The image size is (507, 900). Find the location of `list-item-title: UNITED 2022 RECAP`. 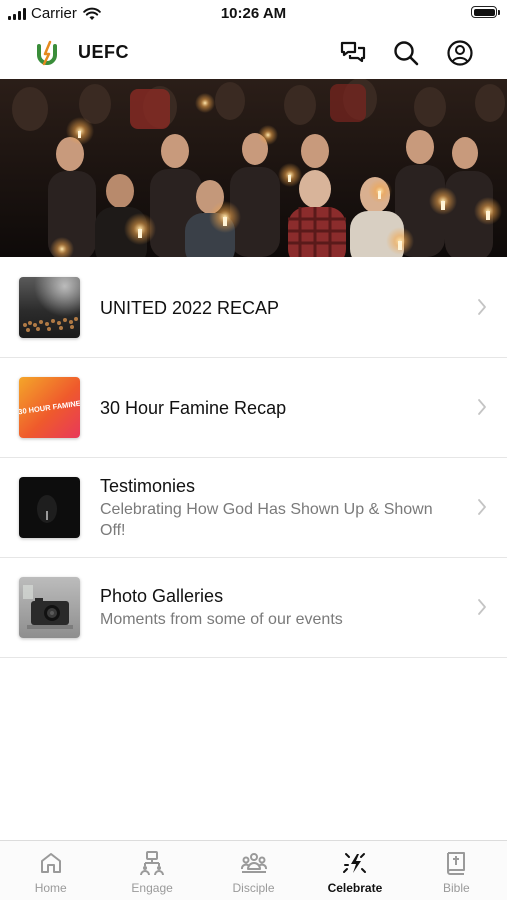

list-item-title: UNITED 2022 RECAP is located at coordinates (190, 307).